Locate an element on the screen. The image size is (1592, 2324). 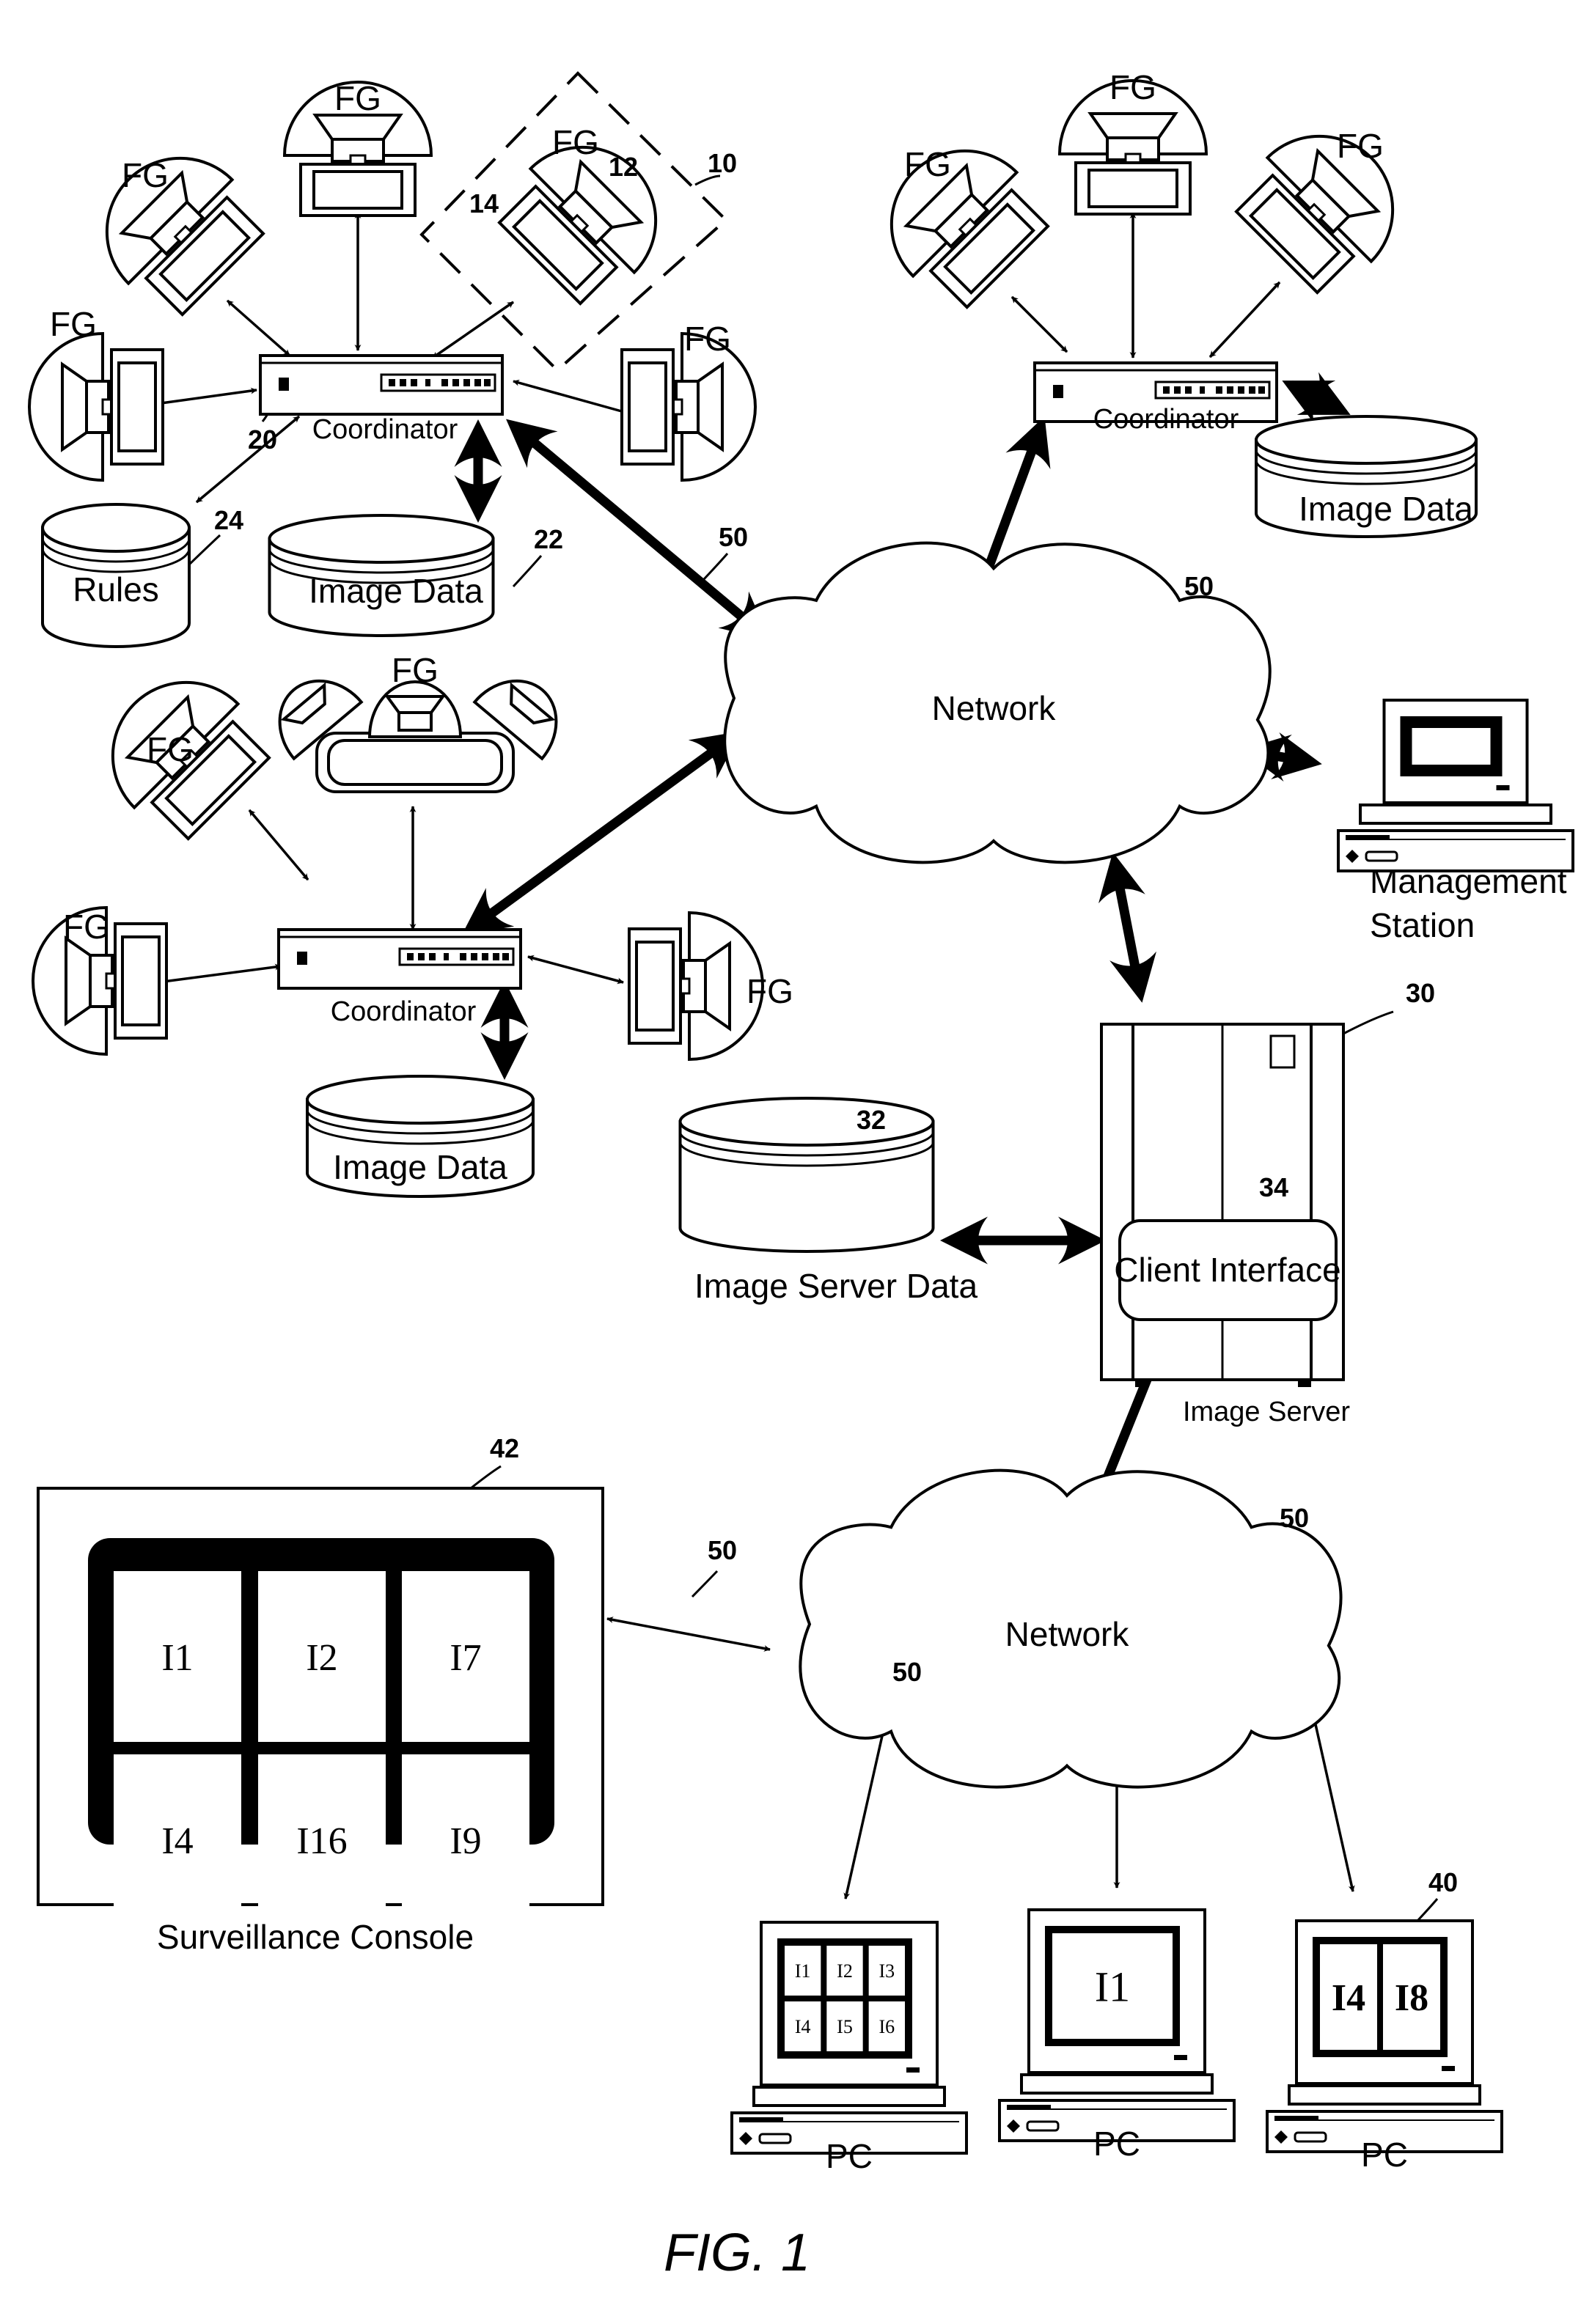
coordinator-3-label: Coordinator is located at coordinates (404, 1011).